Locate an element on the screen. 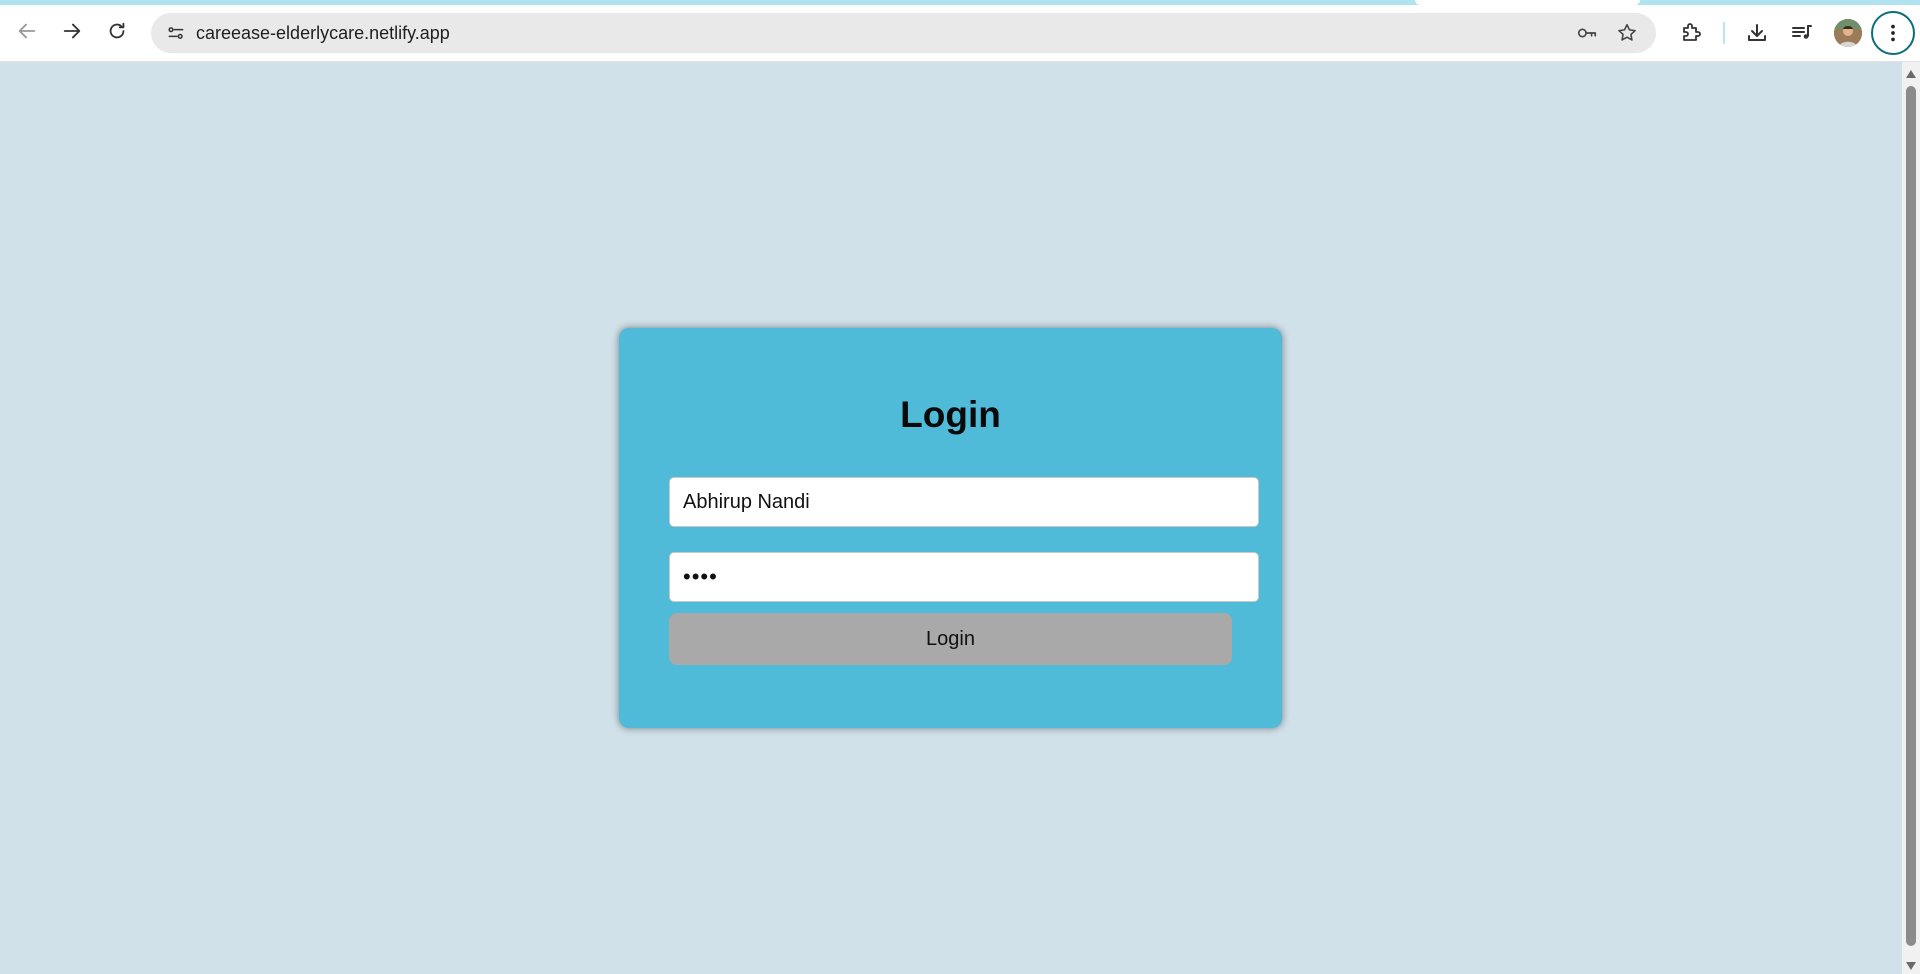 This screenshot has height=974, width=1920. url-text: careease-elderlycare.netlify.app is located at coordinates (323, 33).